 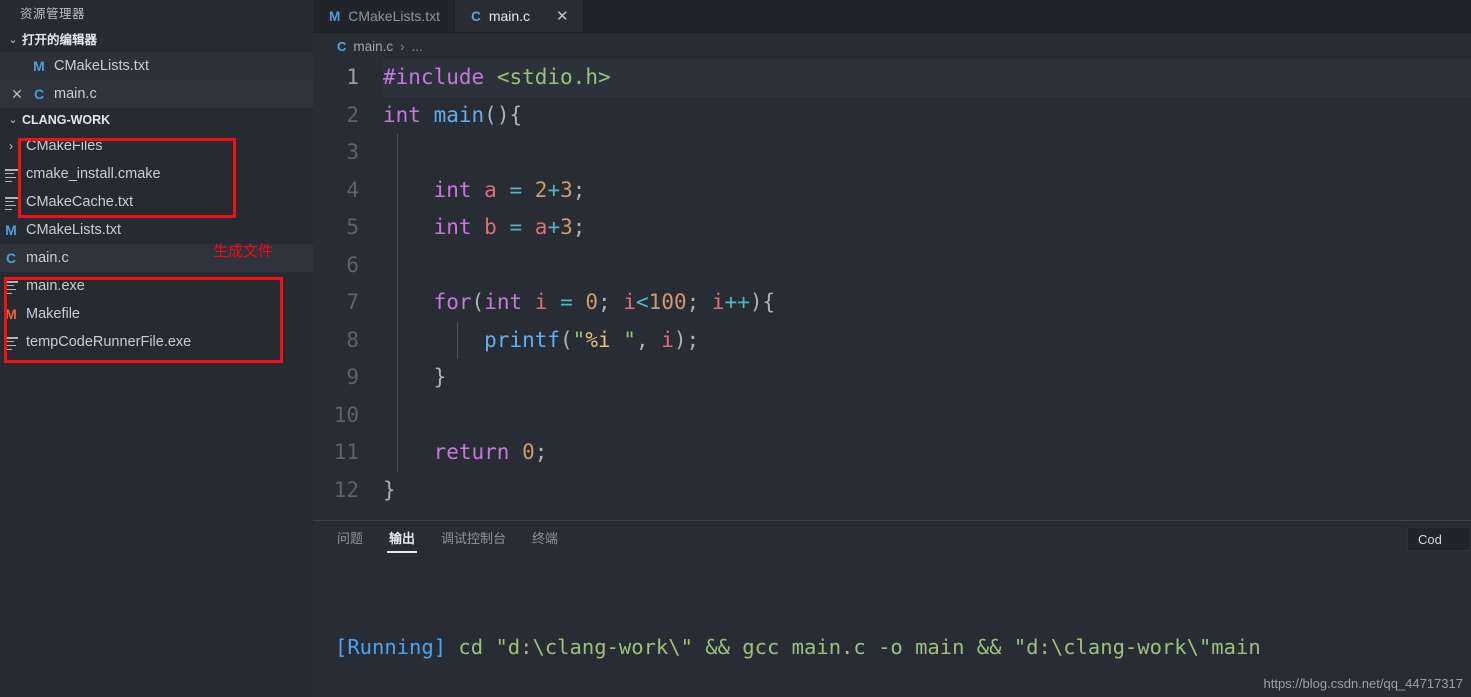 I want to click on tree-item-label: cmake_install.cmake, so click(x=93, y=174).